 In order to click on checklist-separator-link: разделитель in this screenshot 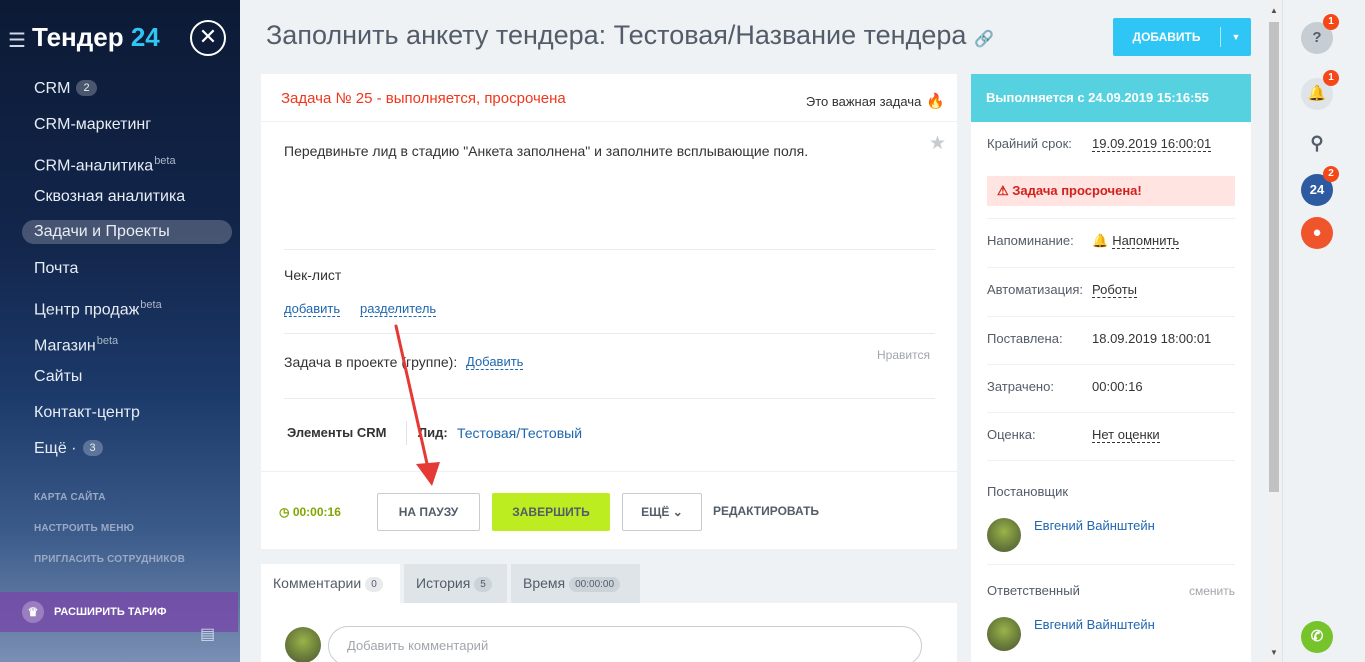, I will do `click(398, 309)`.